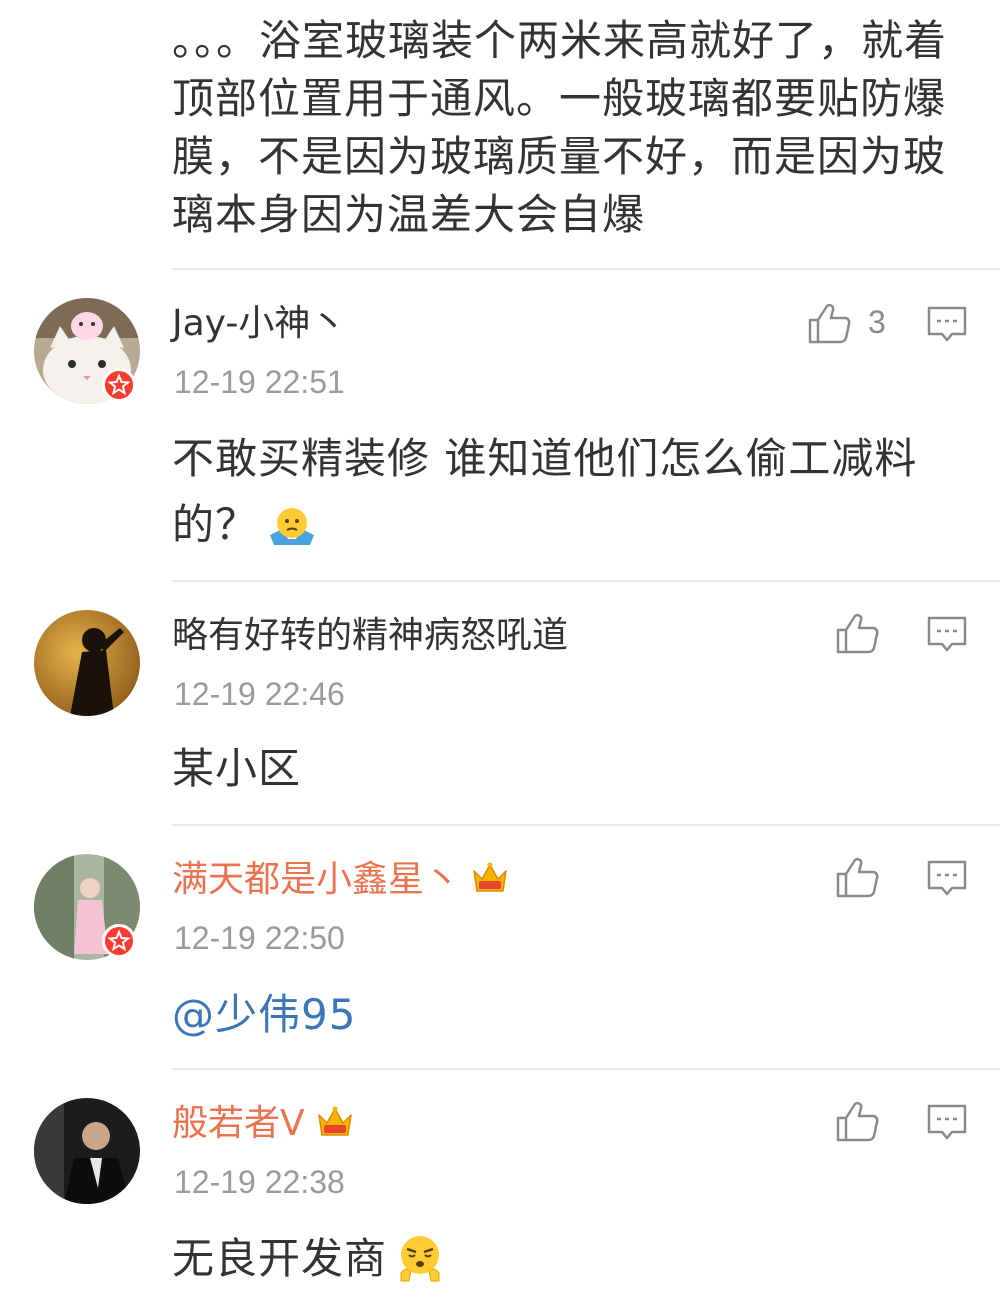 This screenshot has width=1000, height=1306. What do you see at coordinates (572, 1264) in the screenshot?
I see `comment-text: 无良开发商` at bounding box center [572, 1264].